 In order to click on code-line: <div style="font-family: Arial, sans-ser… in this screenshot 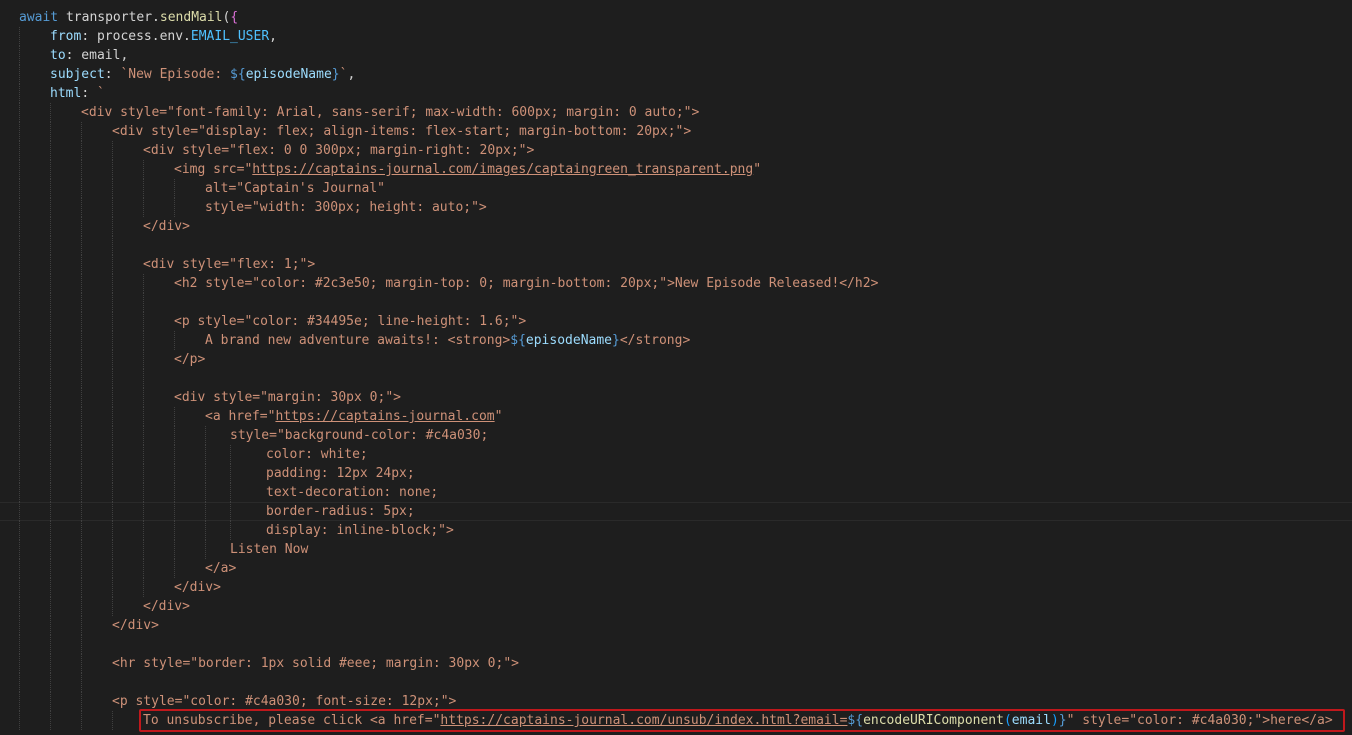, I will do `click(676, 112)`.